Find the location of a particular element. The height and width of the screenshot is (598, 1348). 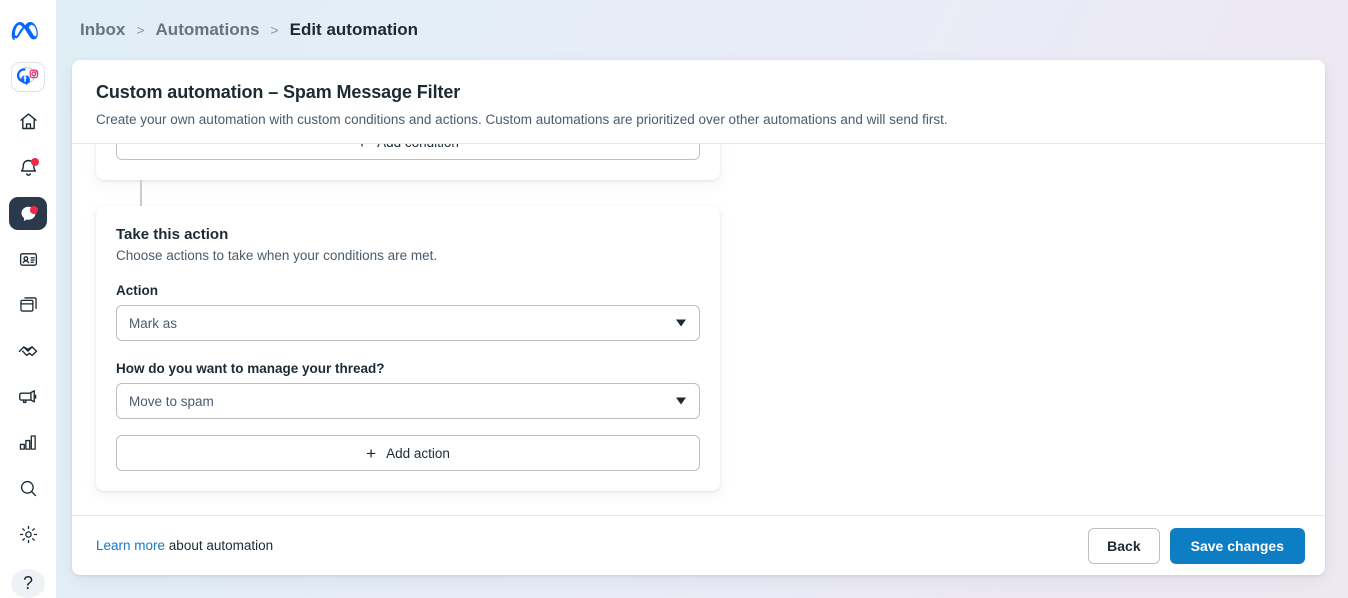

help-glyph: ? is located at coordinates (27, 582).